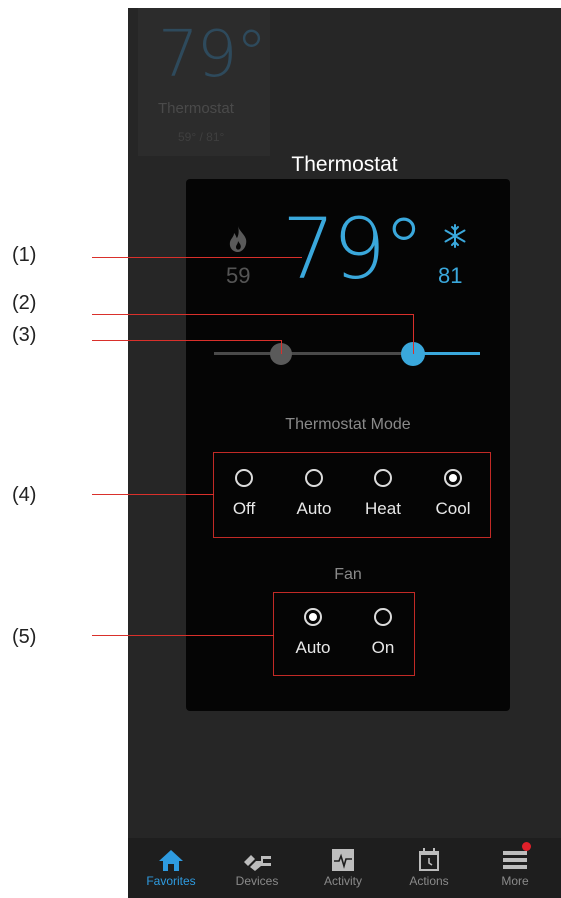  Describe the element at coordinates (238, 275) in the screenshot. I see `heat-setpoint: 59` at that location.